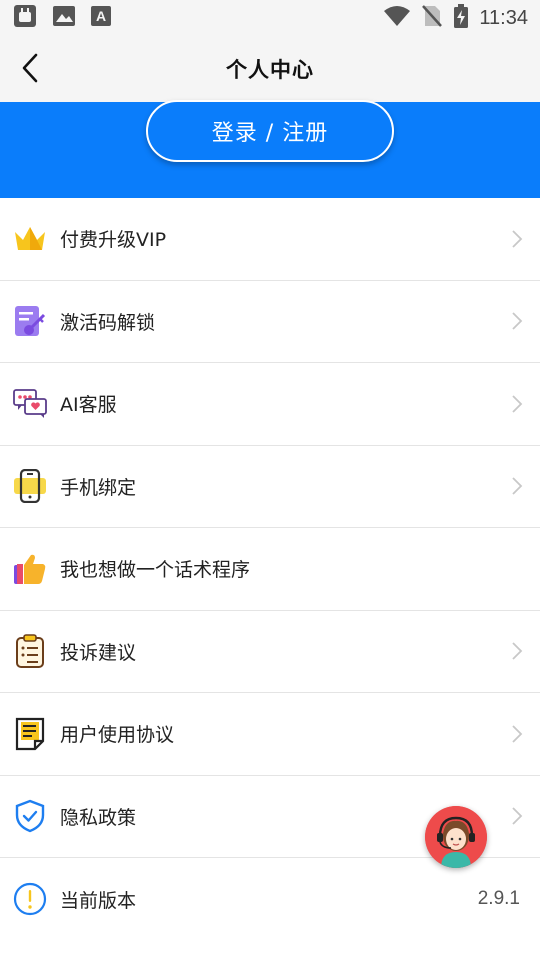  I want to click on menu-item-make-program: 我也想做一个话术程序, so click(270, 569).